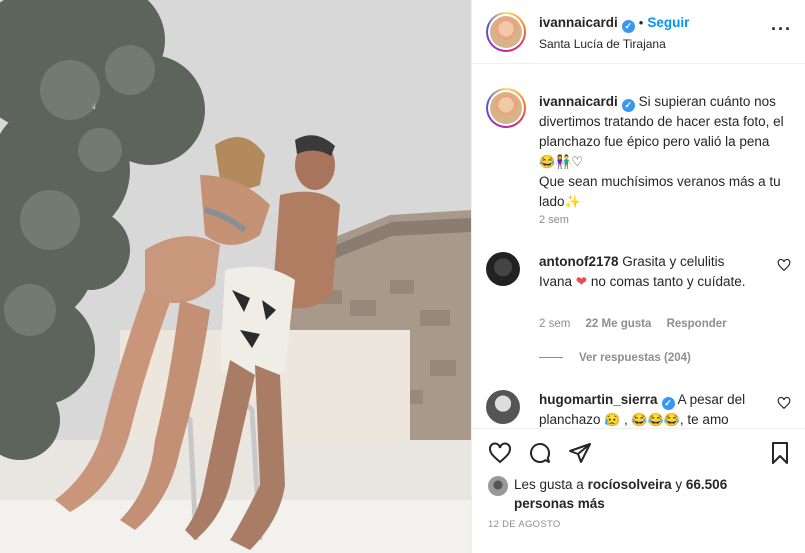 The image size is (805, 553). What do you see at coordinates (679, 484) in the screenshot?
I see `likes-middle: y` at bounding box center [679, 484].